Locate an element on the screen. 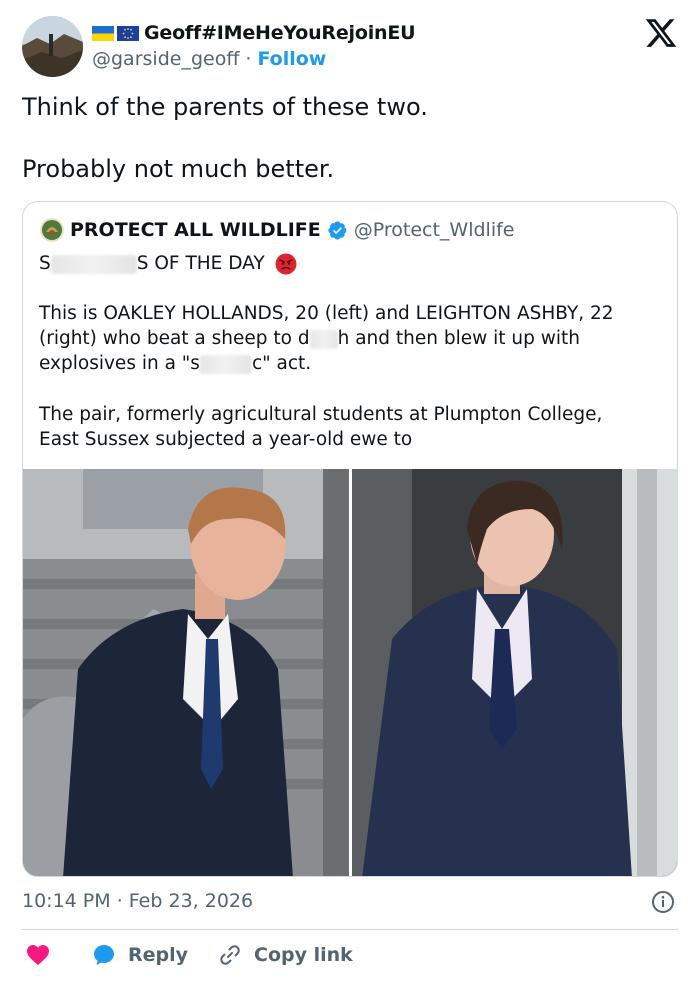 The image size is (700, 981). line3-a: explosives in a "s is located at coordinates (119, 363).